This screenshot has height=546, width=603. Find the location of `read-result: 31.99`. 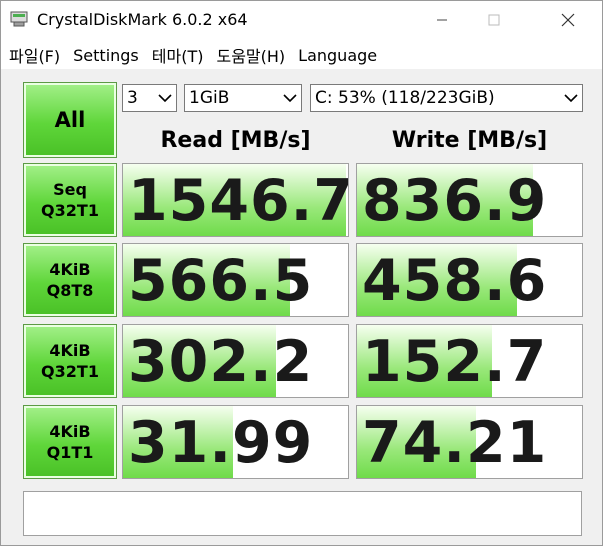

read-result: 31.99 is located at coordinates (235, 442).